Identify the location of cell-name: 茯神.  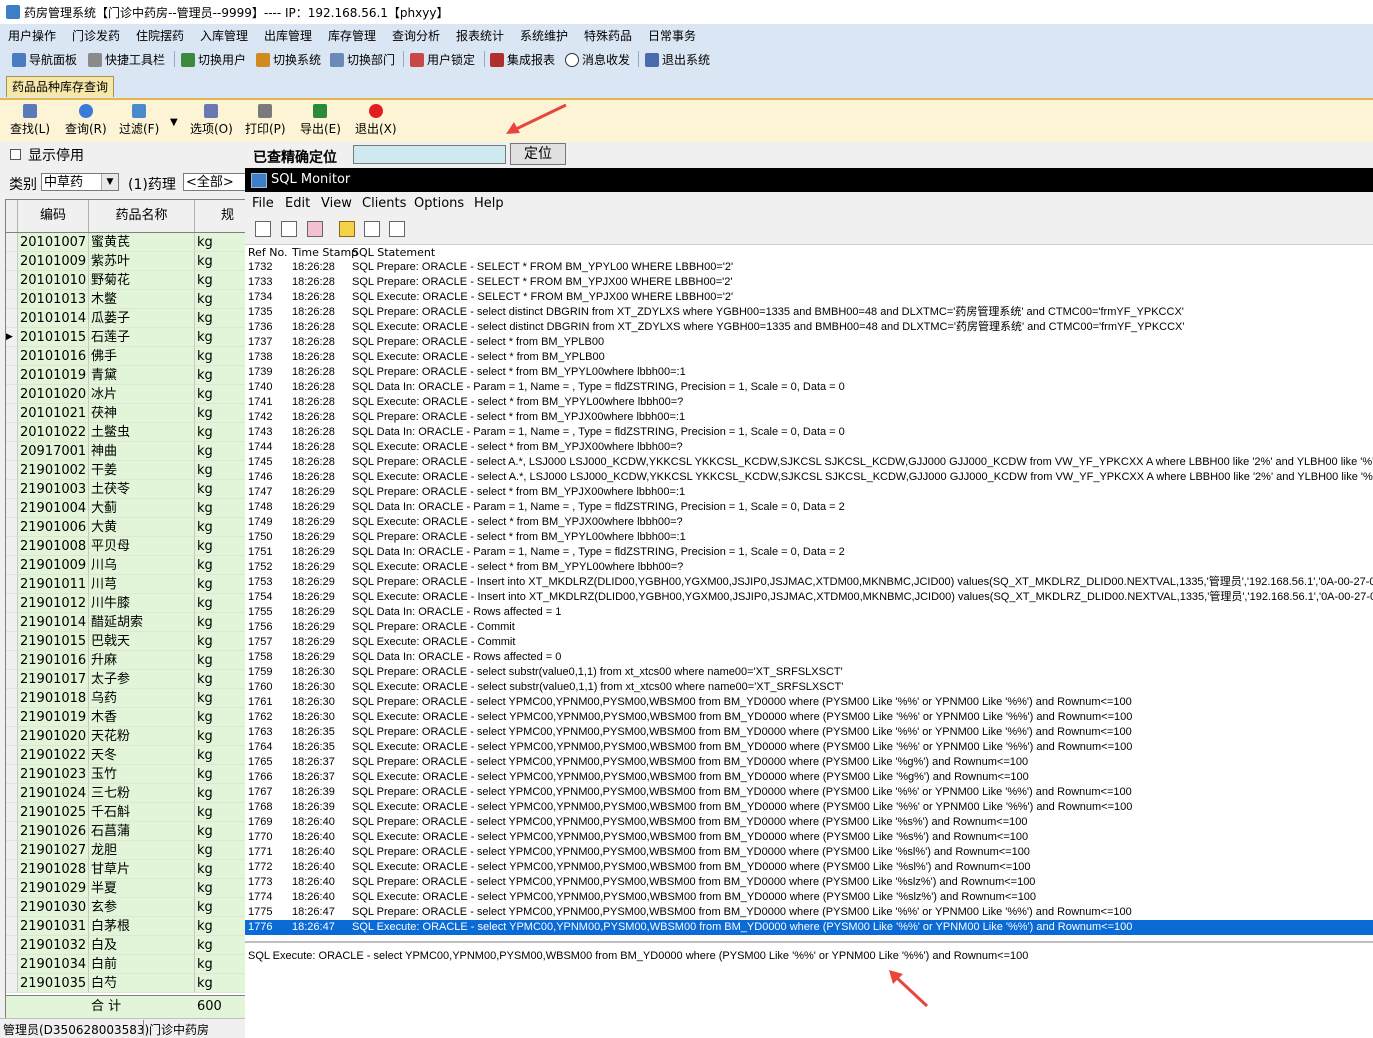
(142, 413).